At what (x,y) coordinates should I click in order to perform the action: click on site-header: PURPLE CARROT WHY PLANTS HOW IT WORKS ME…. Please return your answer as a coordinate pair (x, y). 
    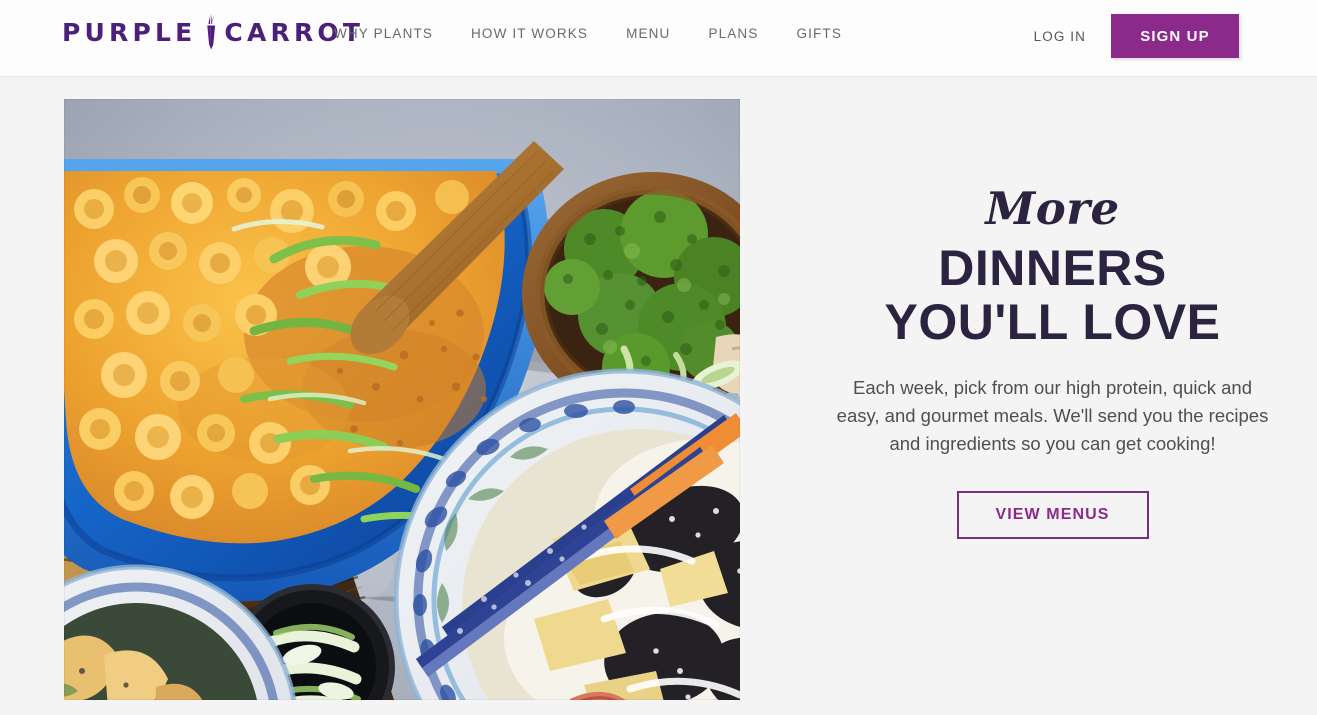
    Looking at the image, I should click on (658, 38).